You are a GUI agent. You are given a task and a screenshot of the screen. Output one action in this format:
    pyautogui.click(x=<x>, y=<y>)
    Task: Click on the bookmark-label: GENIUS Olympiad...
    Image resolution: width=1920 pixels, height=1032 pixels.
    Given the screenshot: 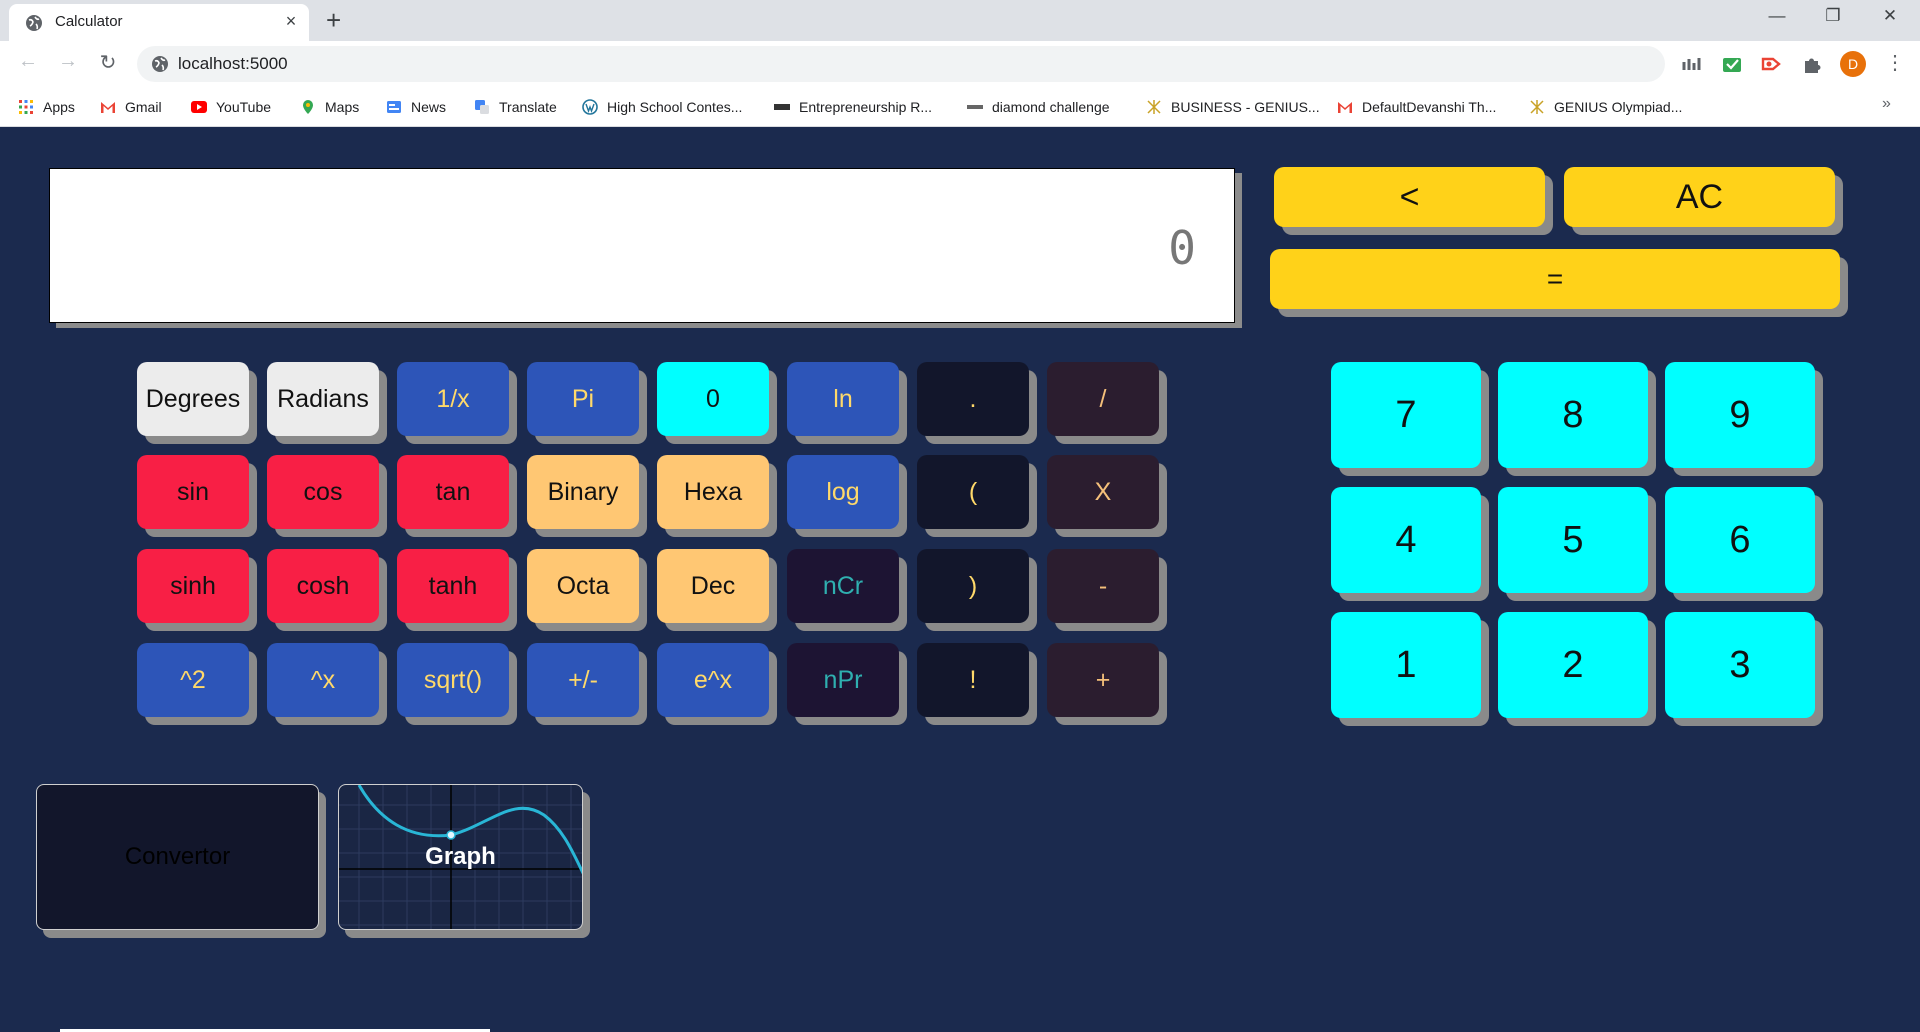 What is the action you would take?
    pyautogui.click(x=1618, y=107)
    